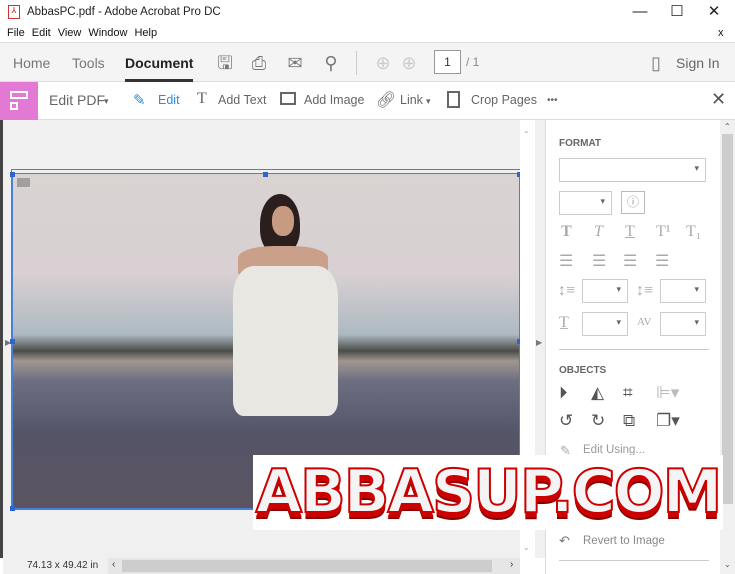 This screenshot has height=574, width=735. What do you see at coordinates (683, 291) in the screenshot?
I see `paragraph-spacing-dropdown` at bounding box center [683, 291].